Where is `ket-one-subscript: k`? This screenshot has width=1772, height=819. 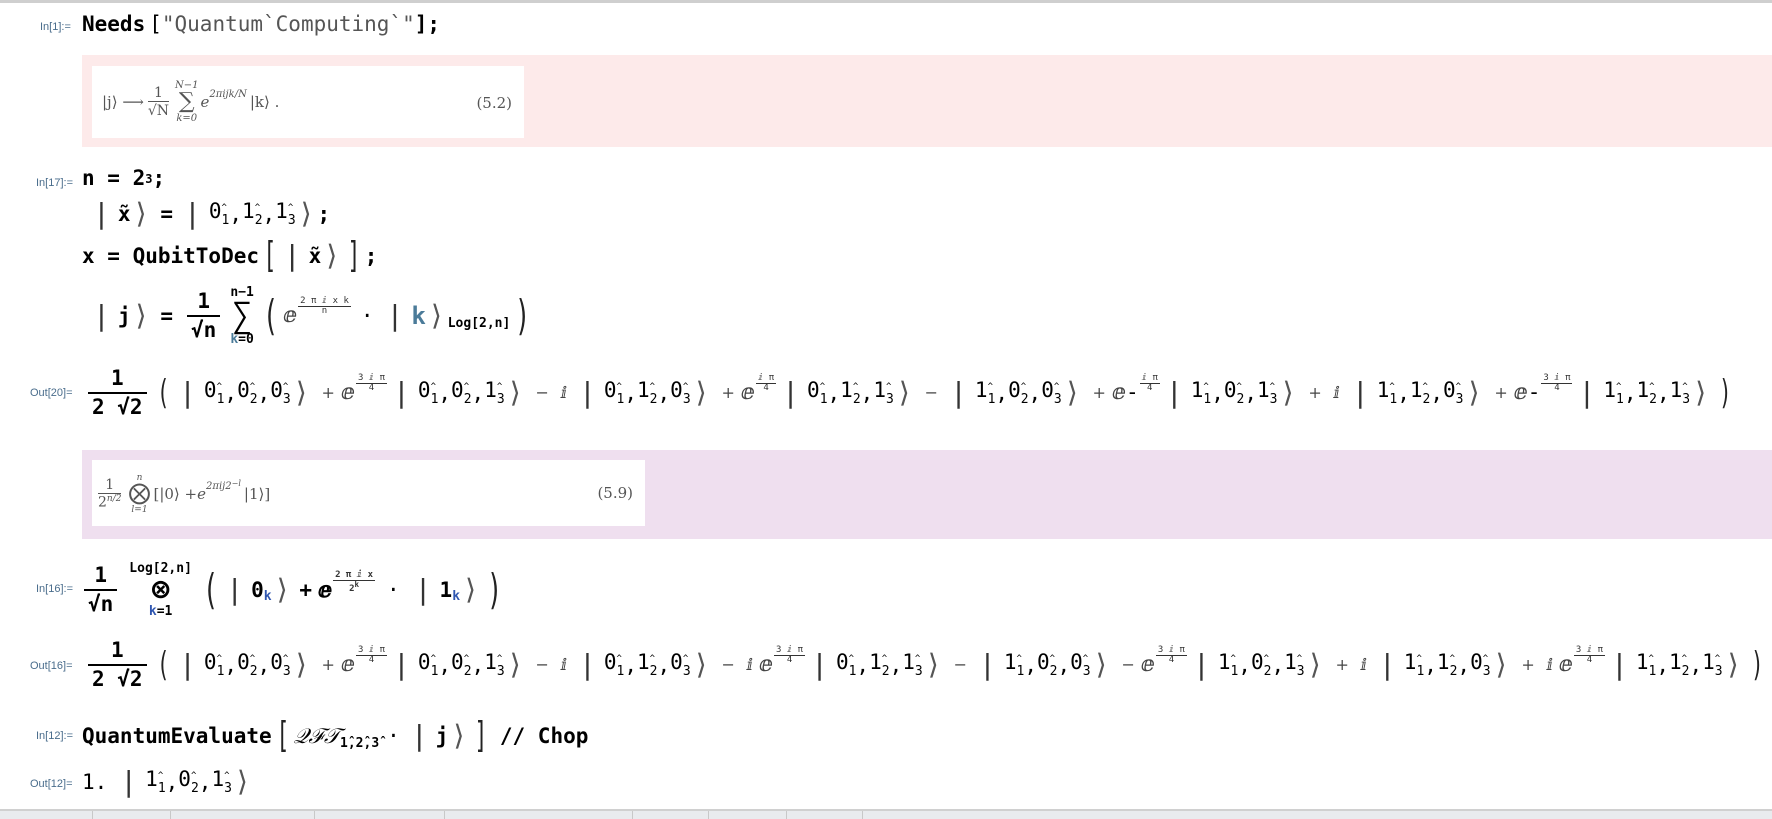 ket-one-subscript: k is located at coordinates (456, 596).